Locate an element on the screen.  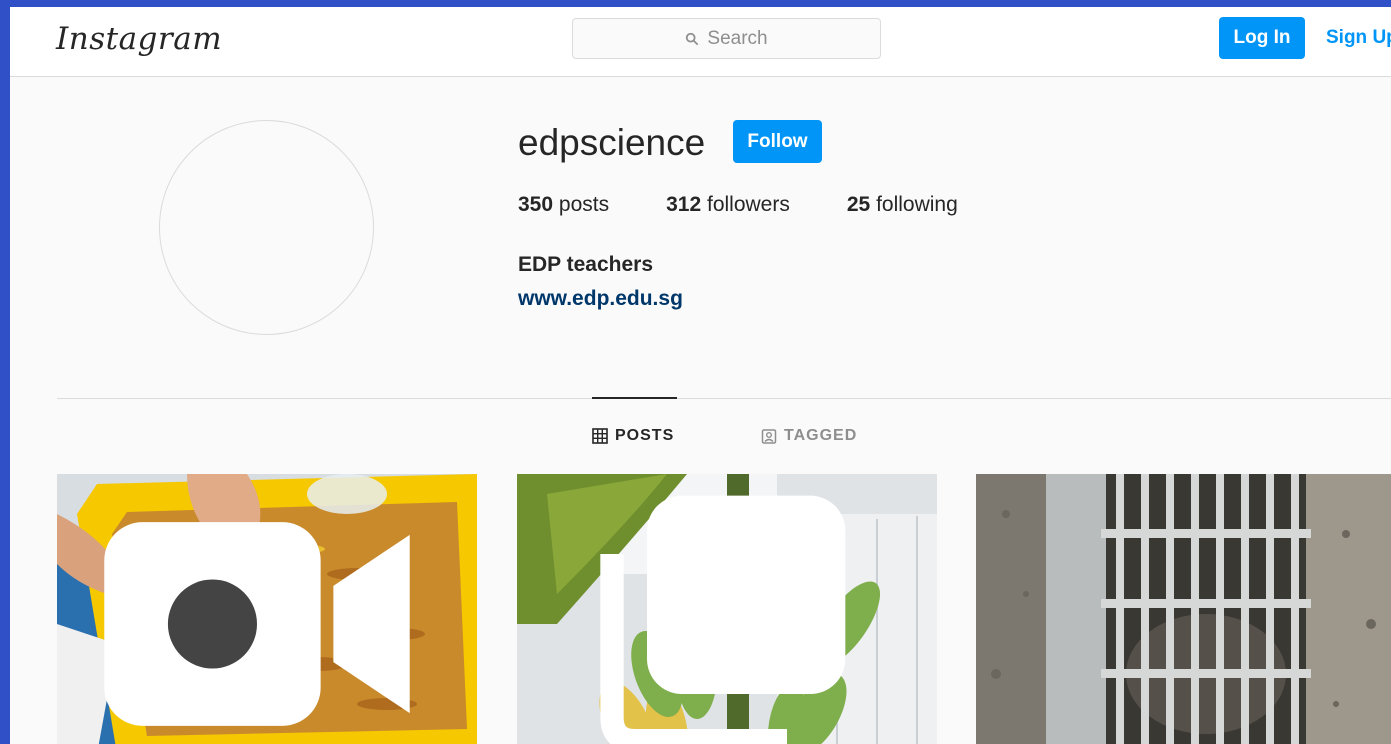
profile-stats: 350 posts 312 followers 25 following is located at coordinates (766, 205).